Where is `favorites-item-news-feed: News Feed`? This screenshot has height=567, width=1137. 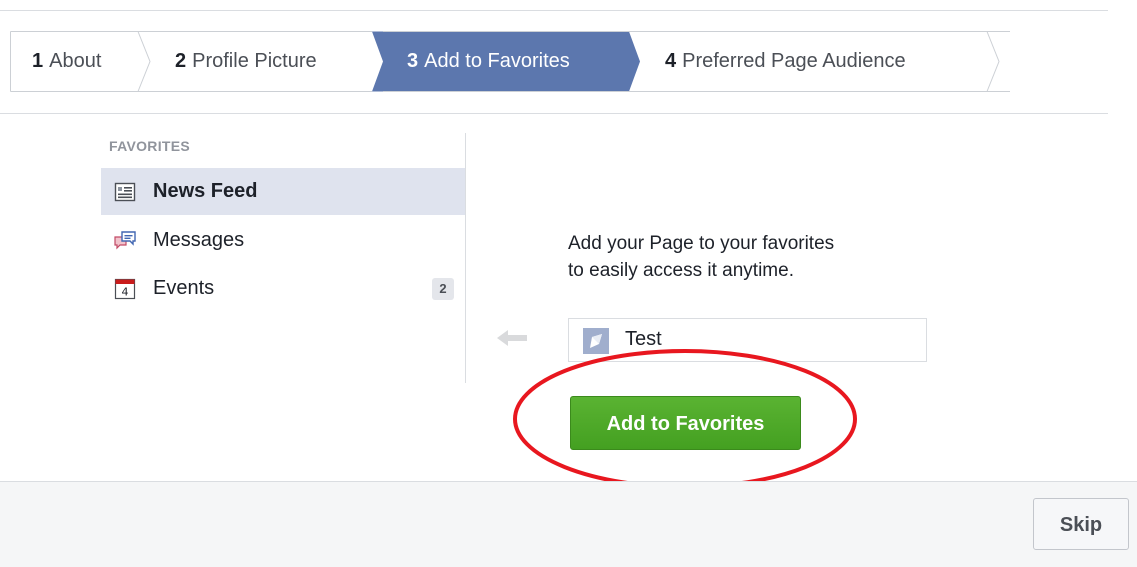
favorites-item-news-feed: News Feed is located at coordinates (283, 191).